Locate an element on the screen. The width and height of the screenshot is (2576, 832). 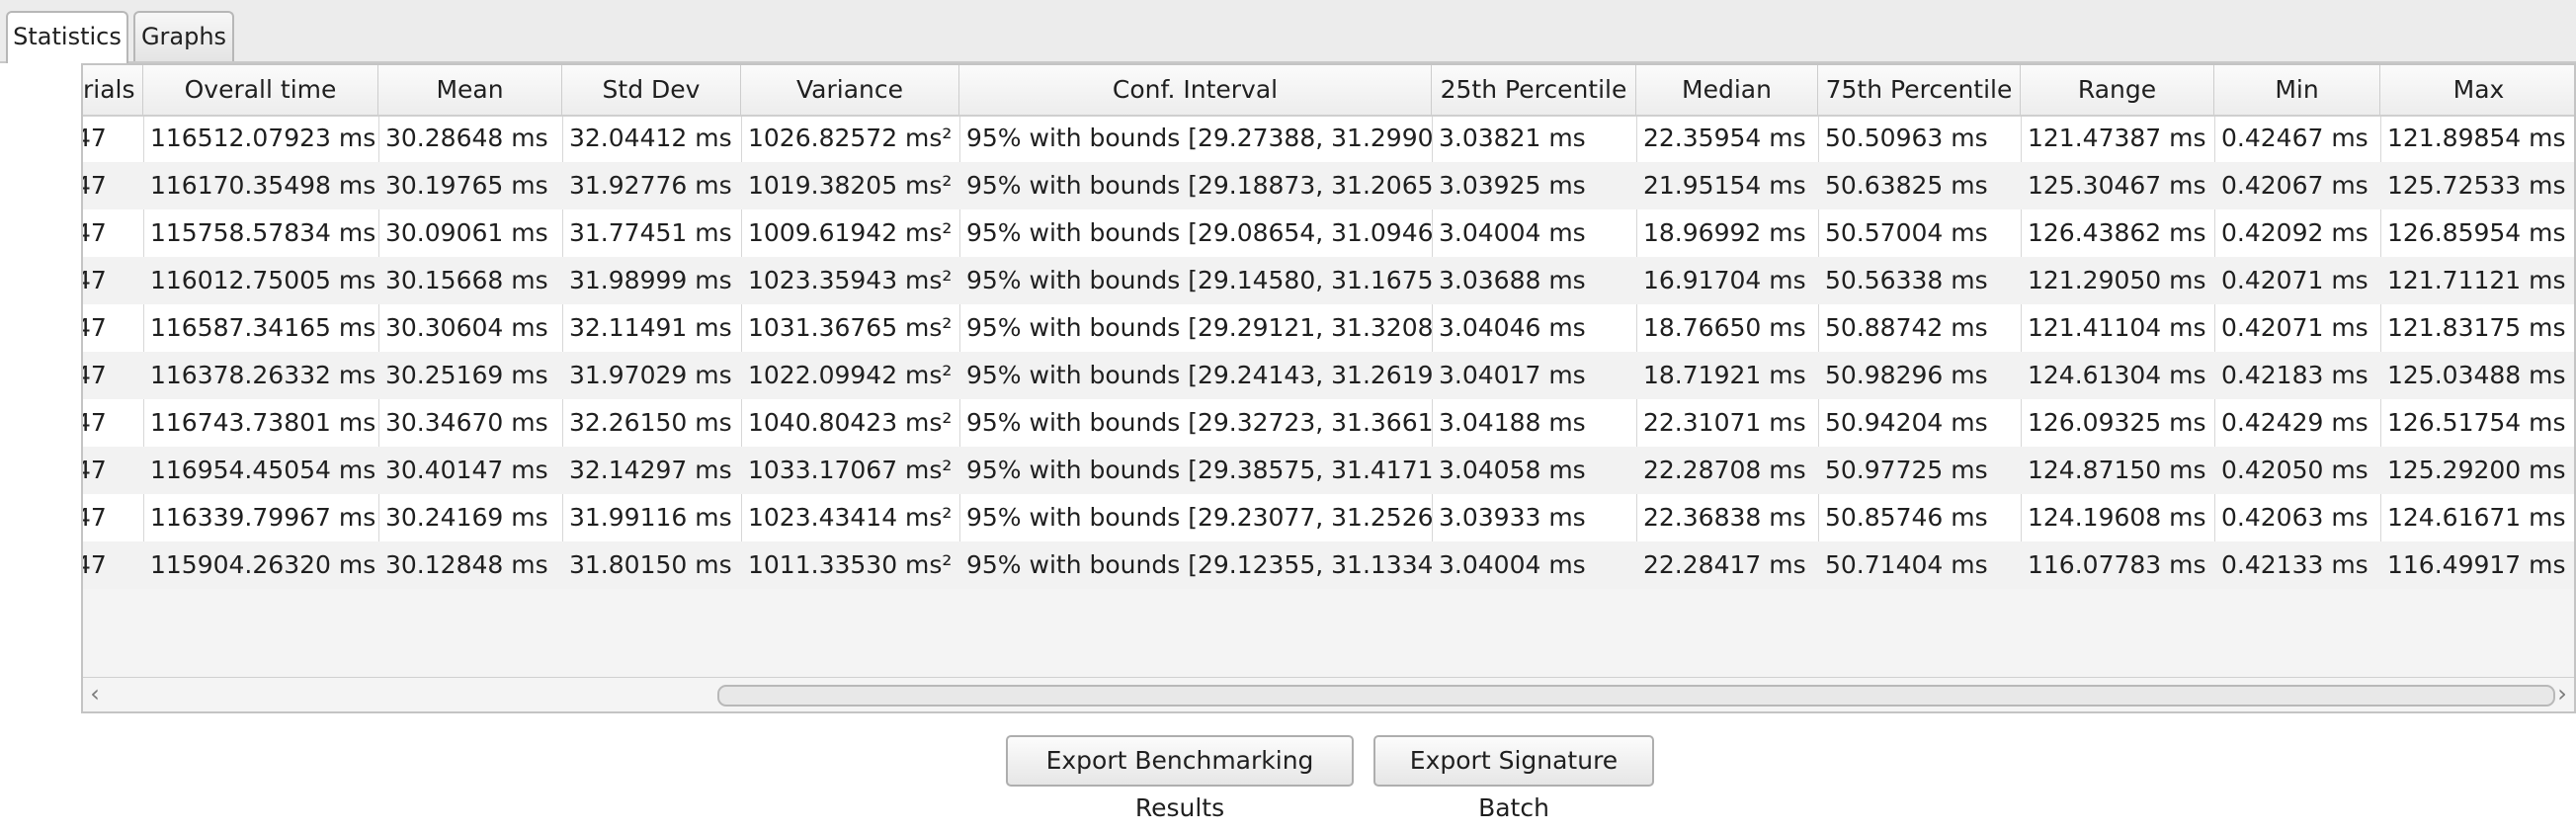
tab-statistics: Statistics is located at coordinates (67, 37).